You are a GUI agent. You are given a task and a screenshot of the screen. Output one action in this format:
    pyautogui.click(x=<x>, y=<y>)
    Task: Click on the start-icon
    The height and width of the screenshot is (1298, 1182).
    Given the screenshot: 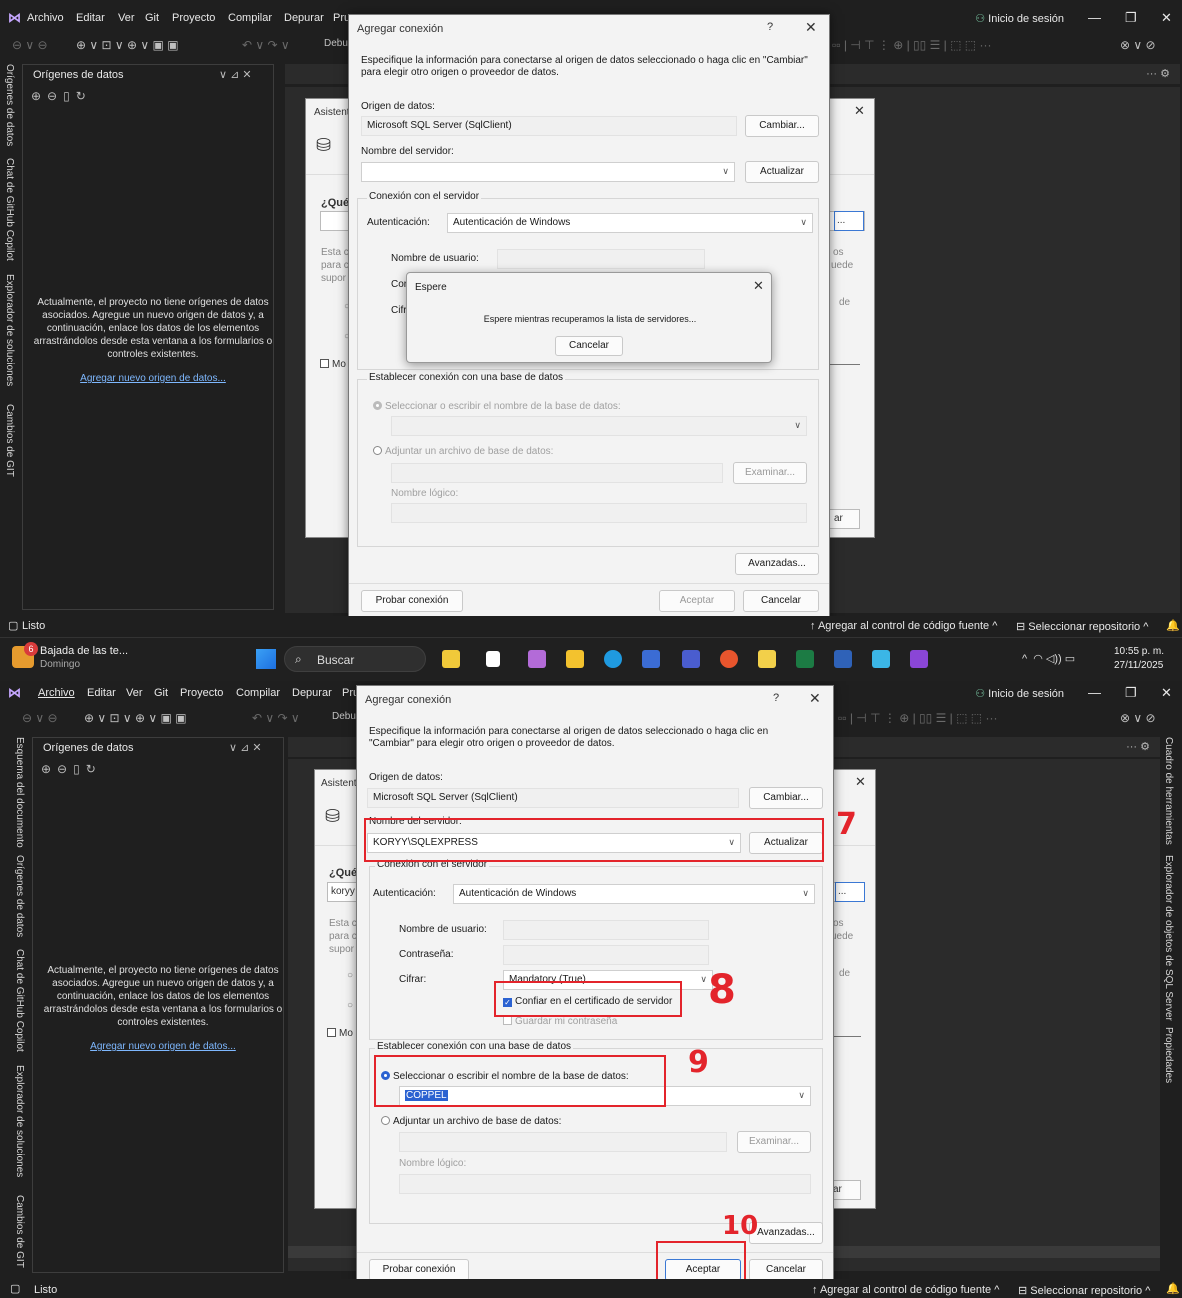 What is the action you would take?
    pyautogui.click(x=266, y=659)
    